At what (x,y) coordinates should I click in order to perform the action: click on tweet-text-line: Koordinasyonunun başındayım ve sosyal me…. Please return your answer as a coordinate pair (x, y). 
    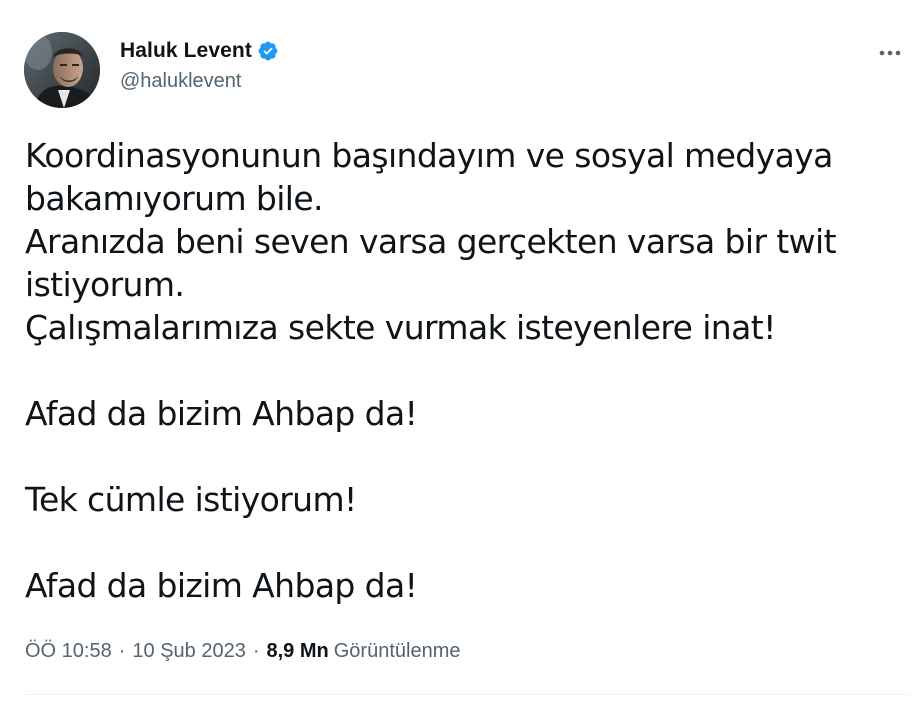
    Looking at the image, I should click on (429, 155).